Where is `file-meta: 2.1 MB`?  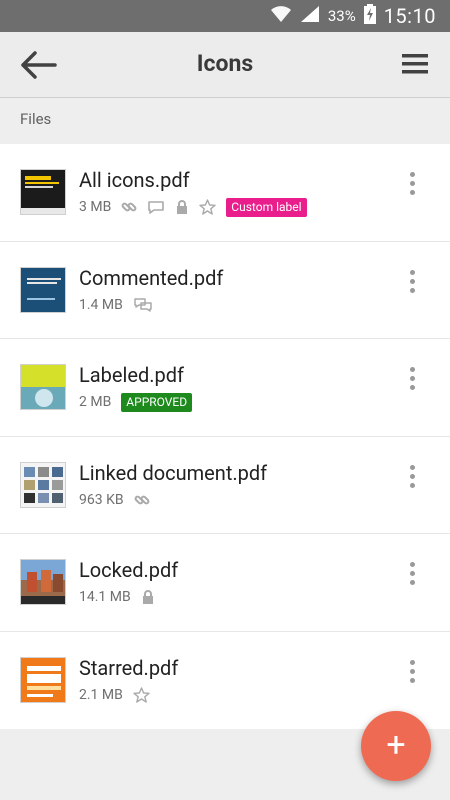 file-meta: 2.1 MB is located at coordinates (114, 695).